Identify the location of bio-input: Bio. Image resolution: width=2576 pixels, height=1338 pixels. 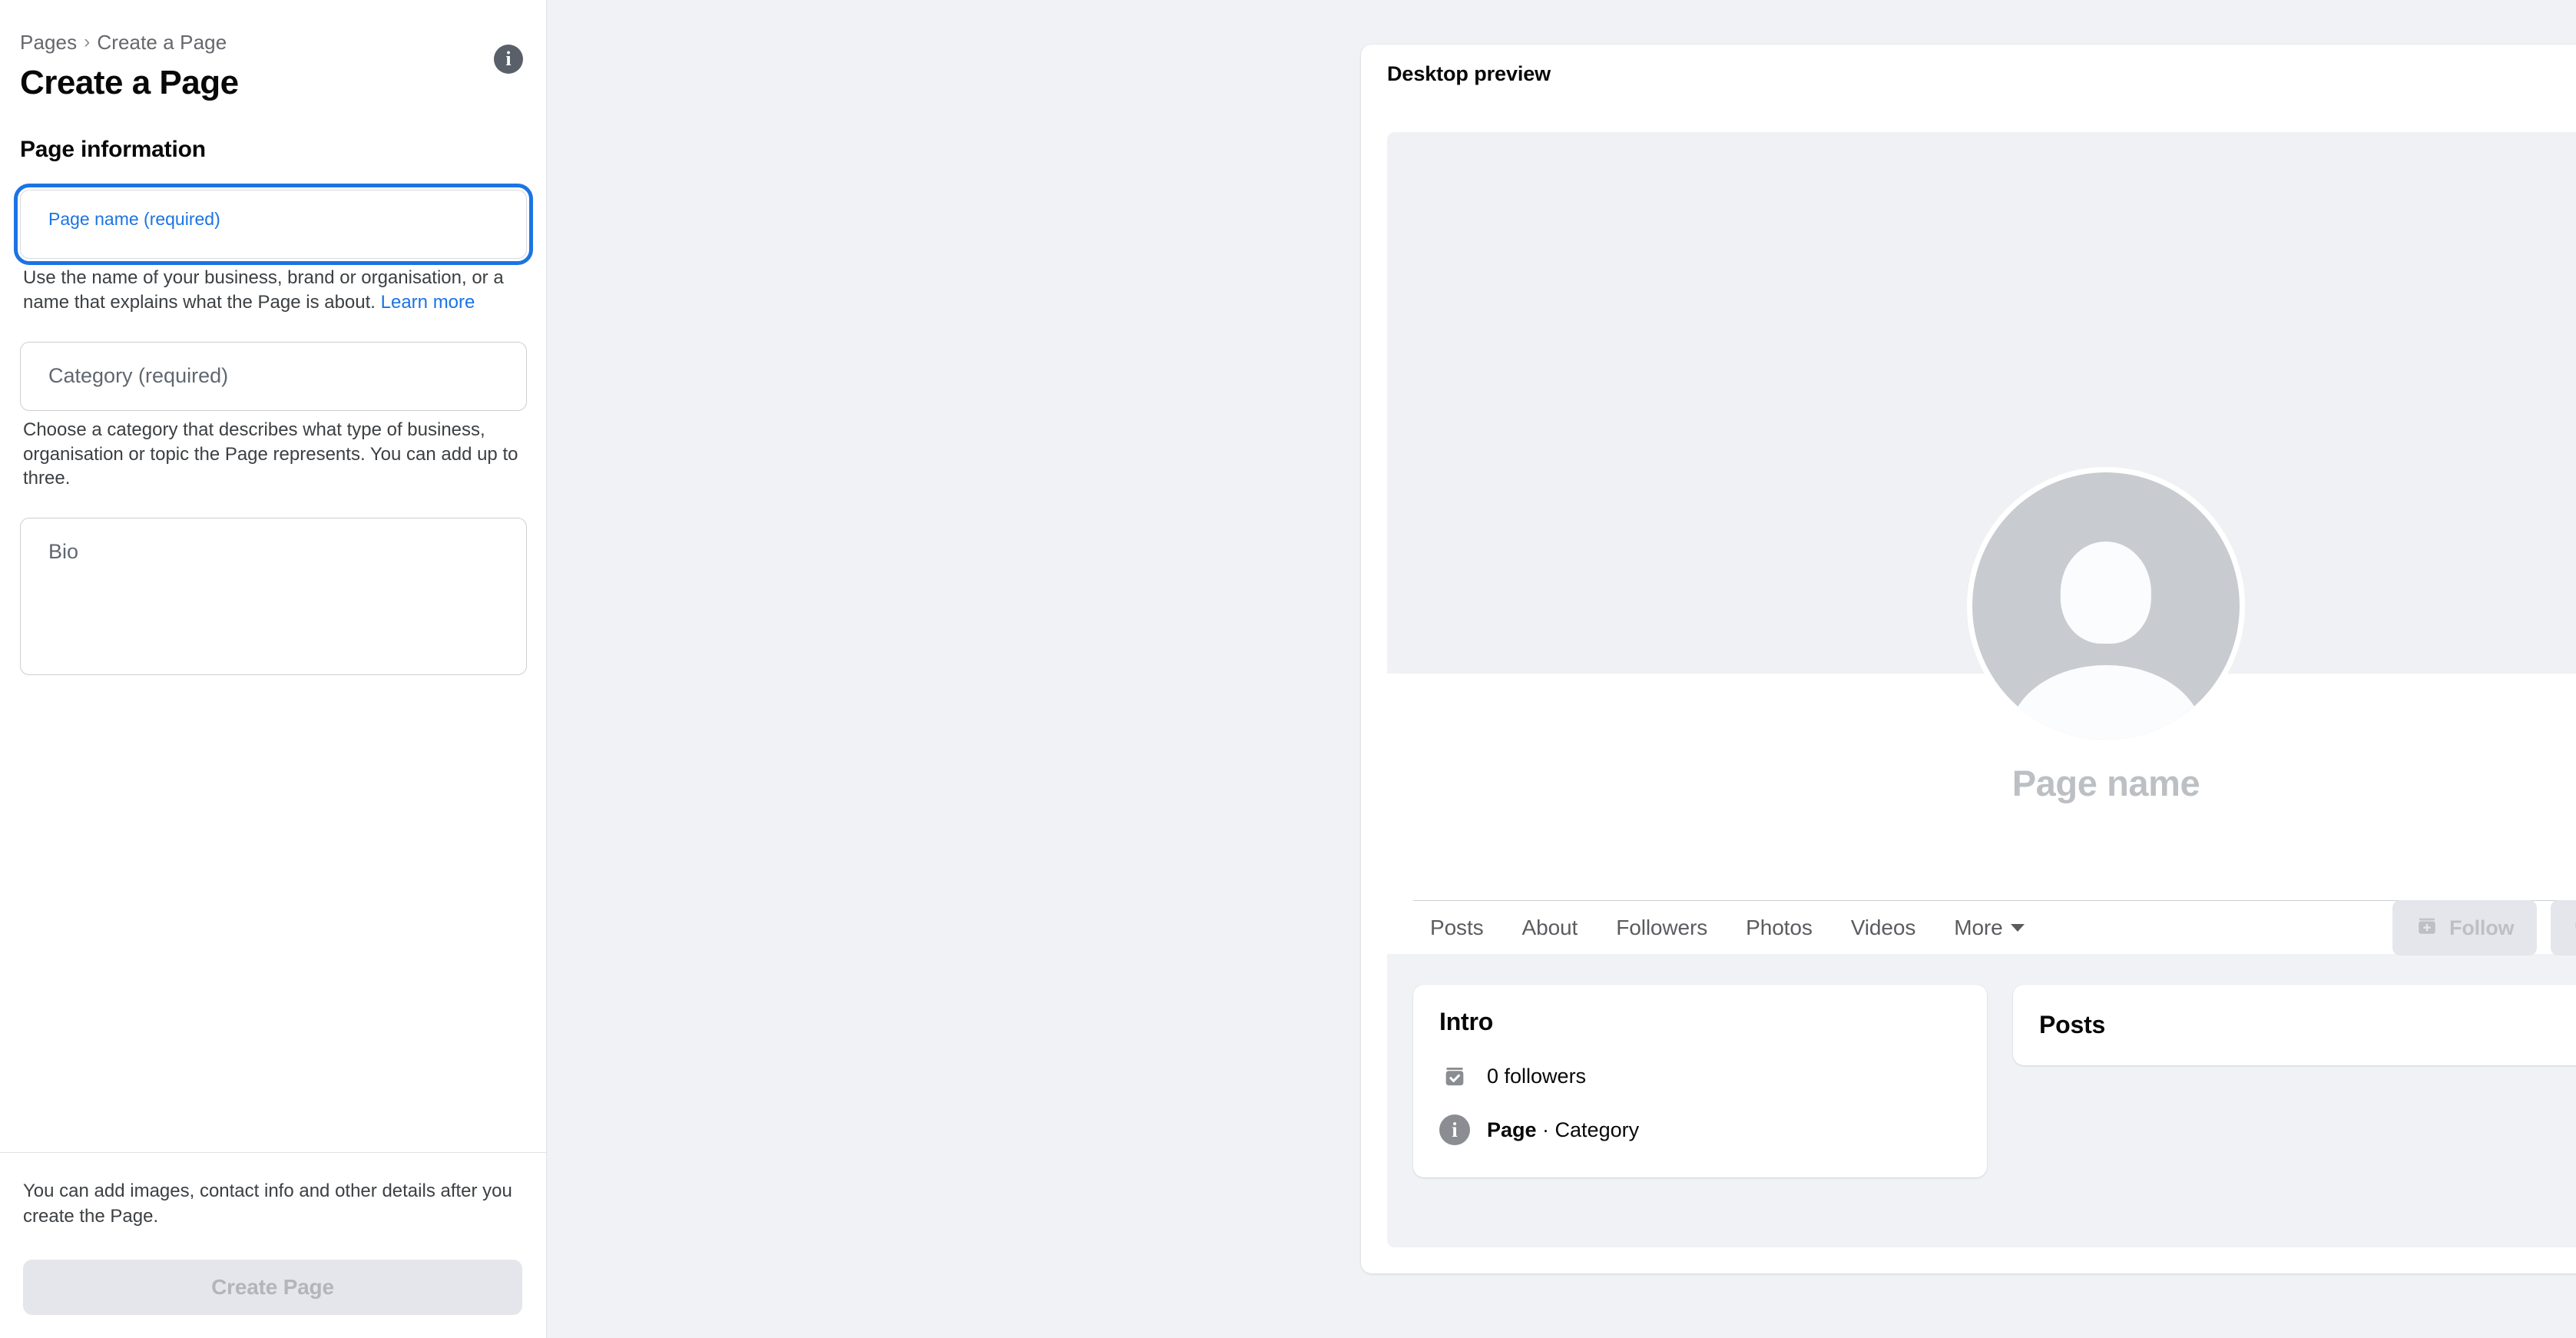
(273, 597).